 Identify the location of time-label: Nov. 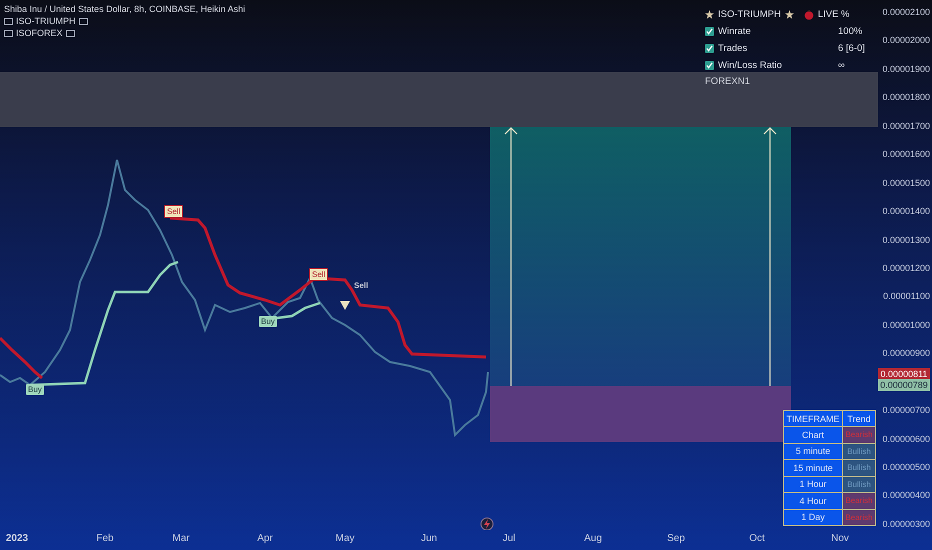
(840, 538).